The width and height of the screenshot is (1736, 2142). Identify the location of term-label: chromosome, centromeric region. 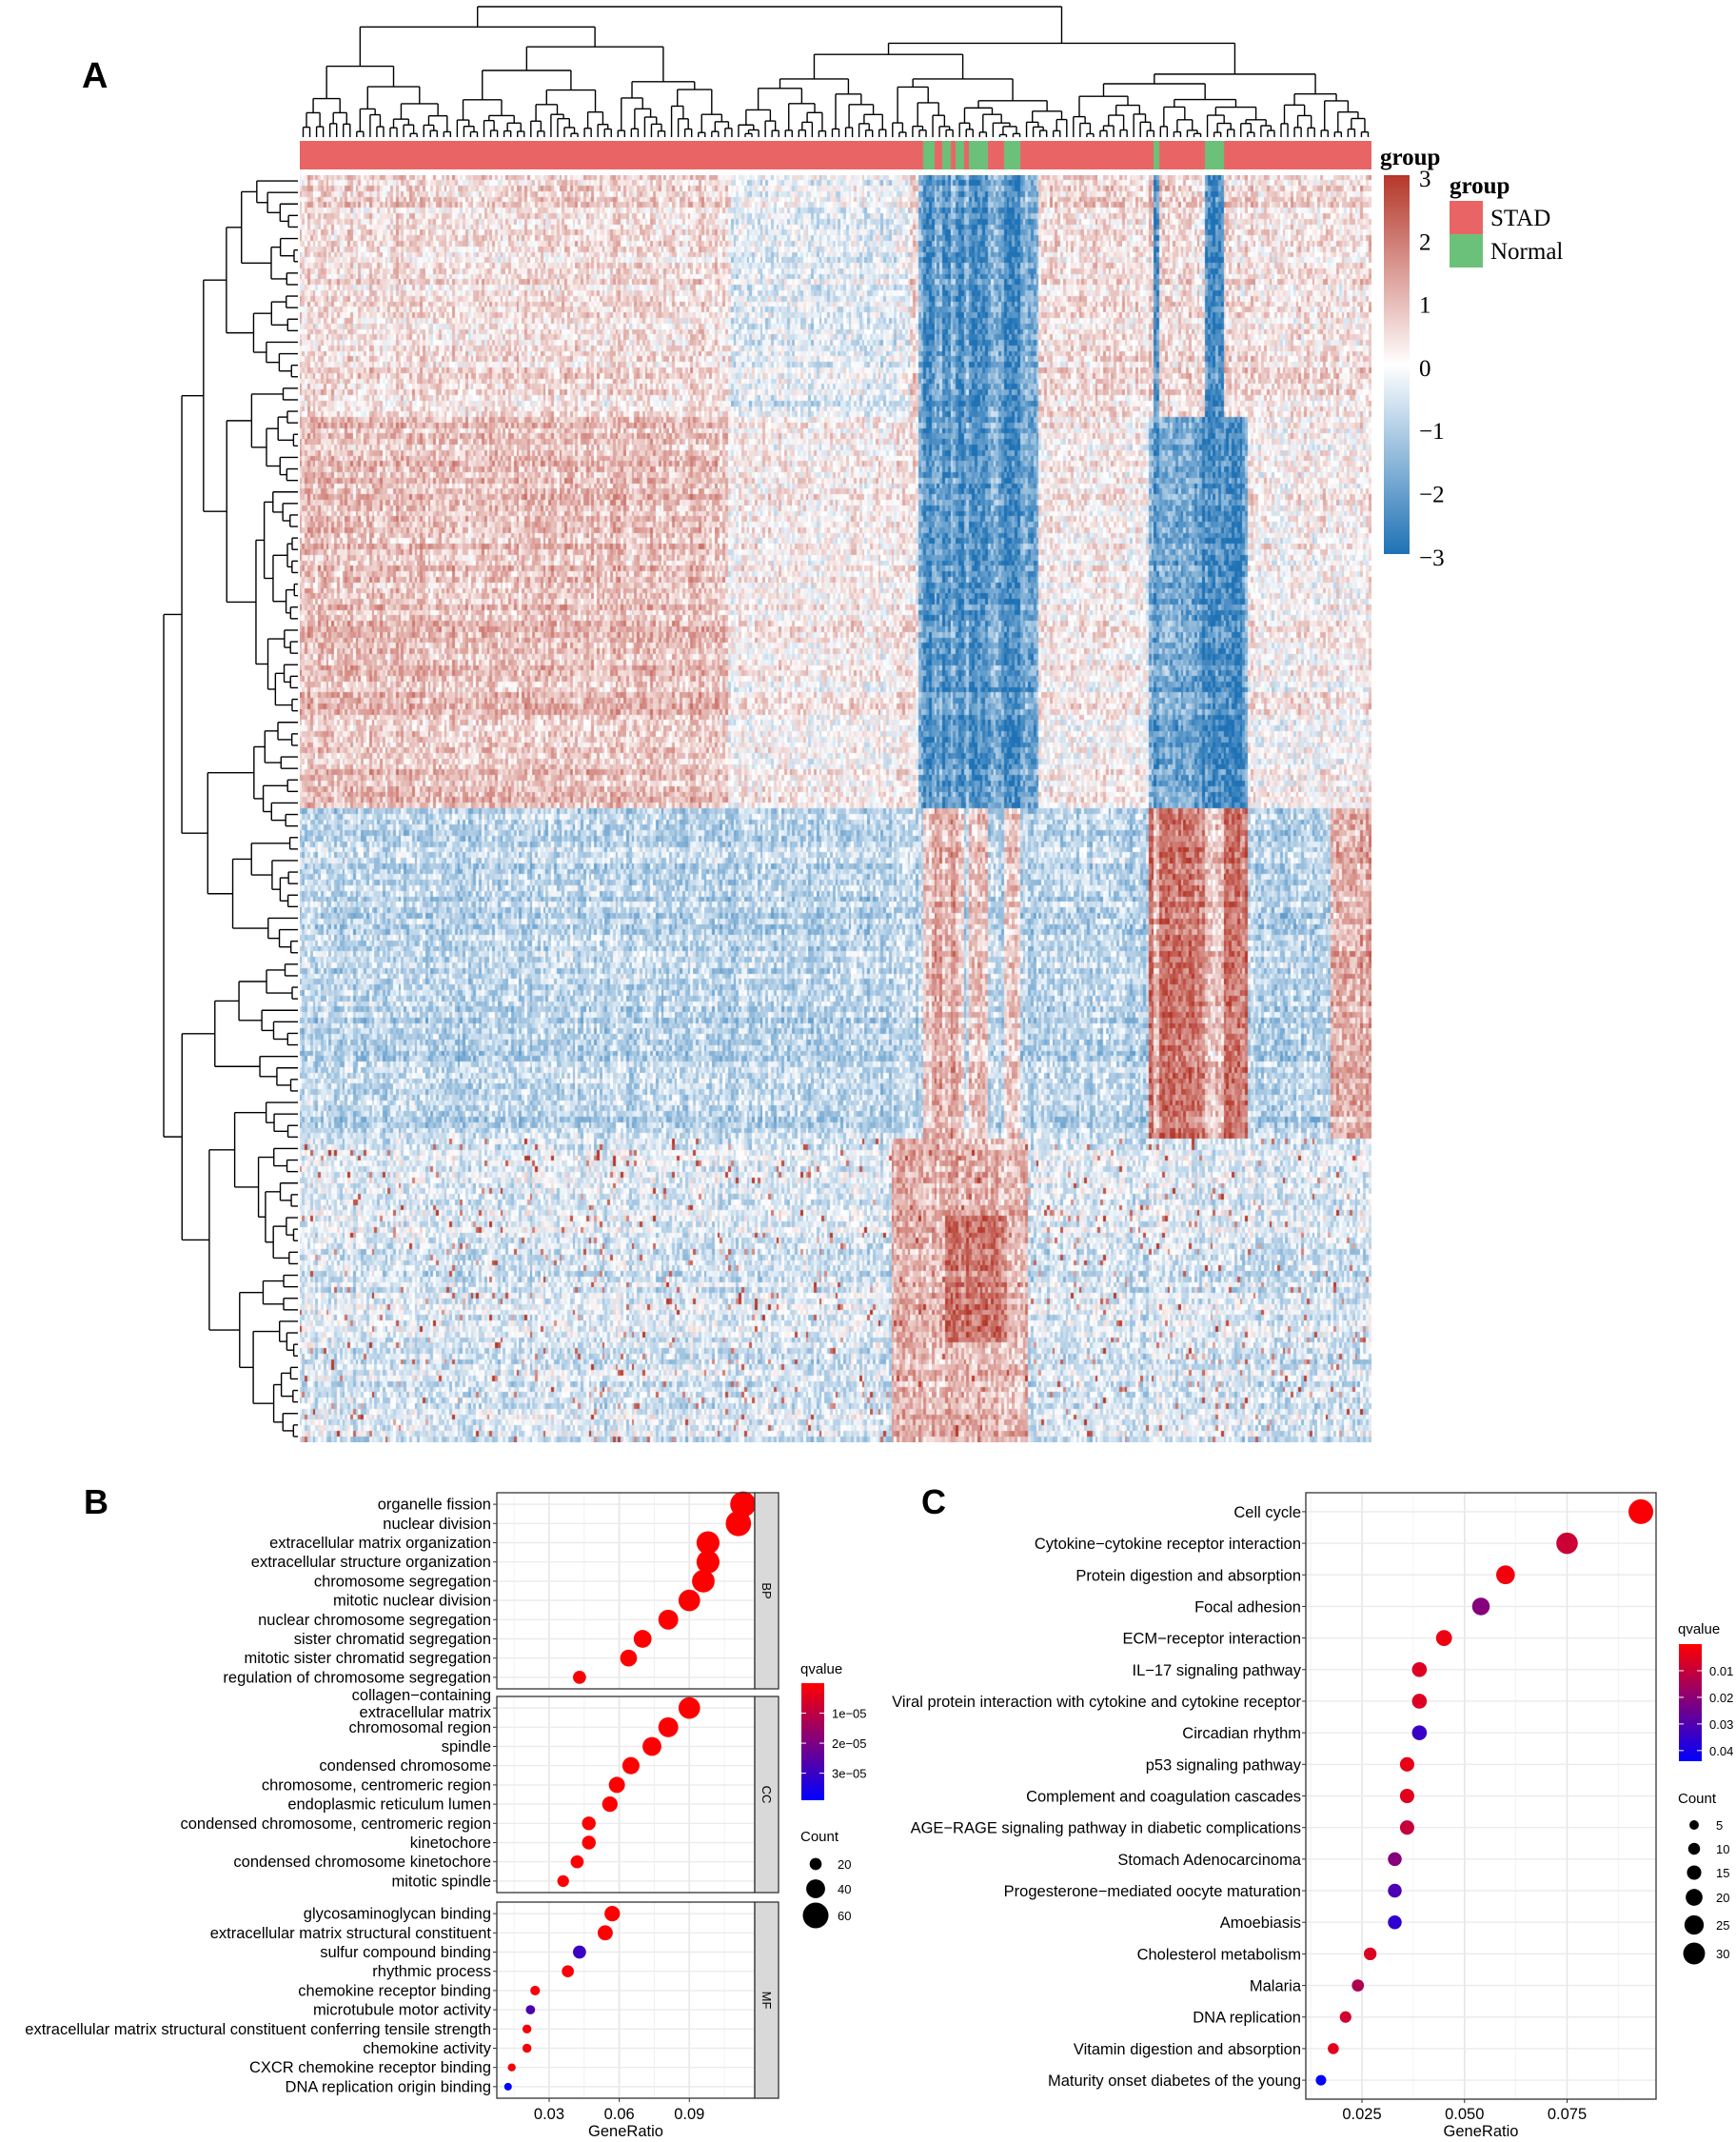
(376, 1785).